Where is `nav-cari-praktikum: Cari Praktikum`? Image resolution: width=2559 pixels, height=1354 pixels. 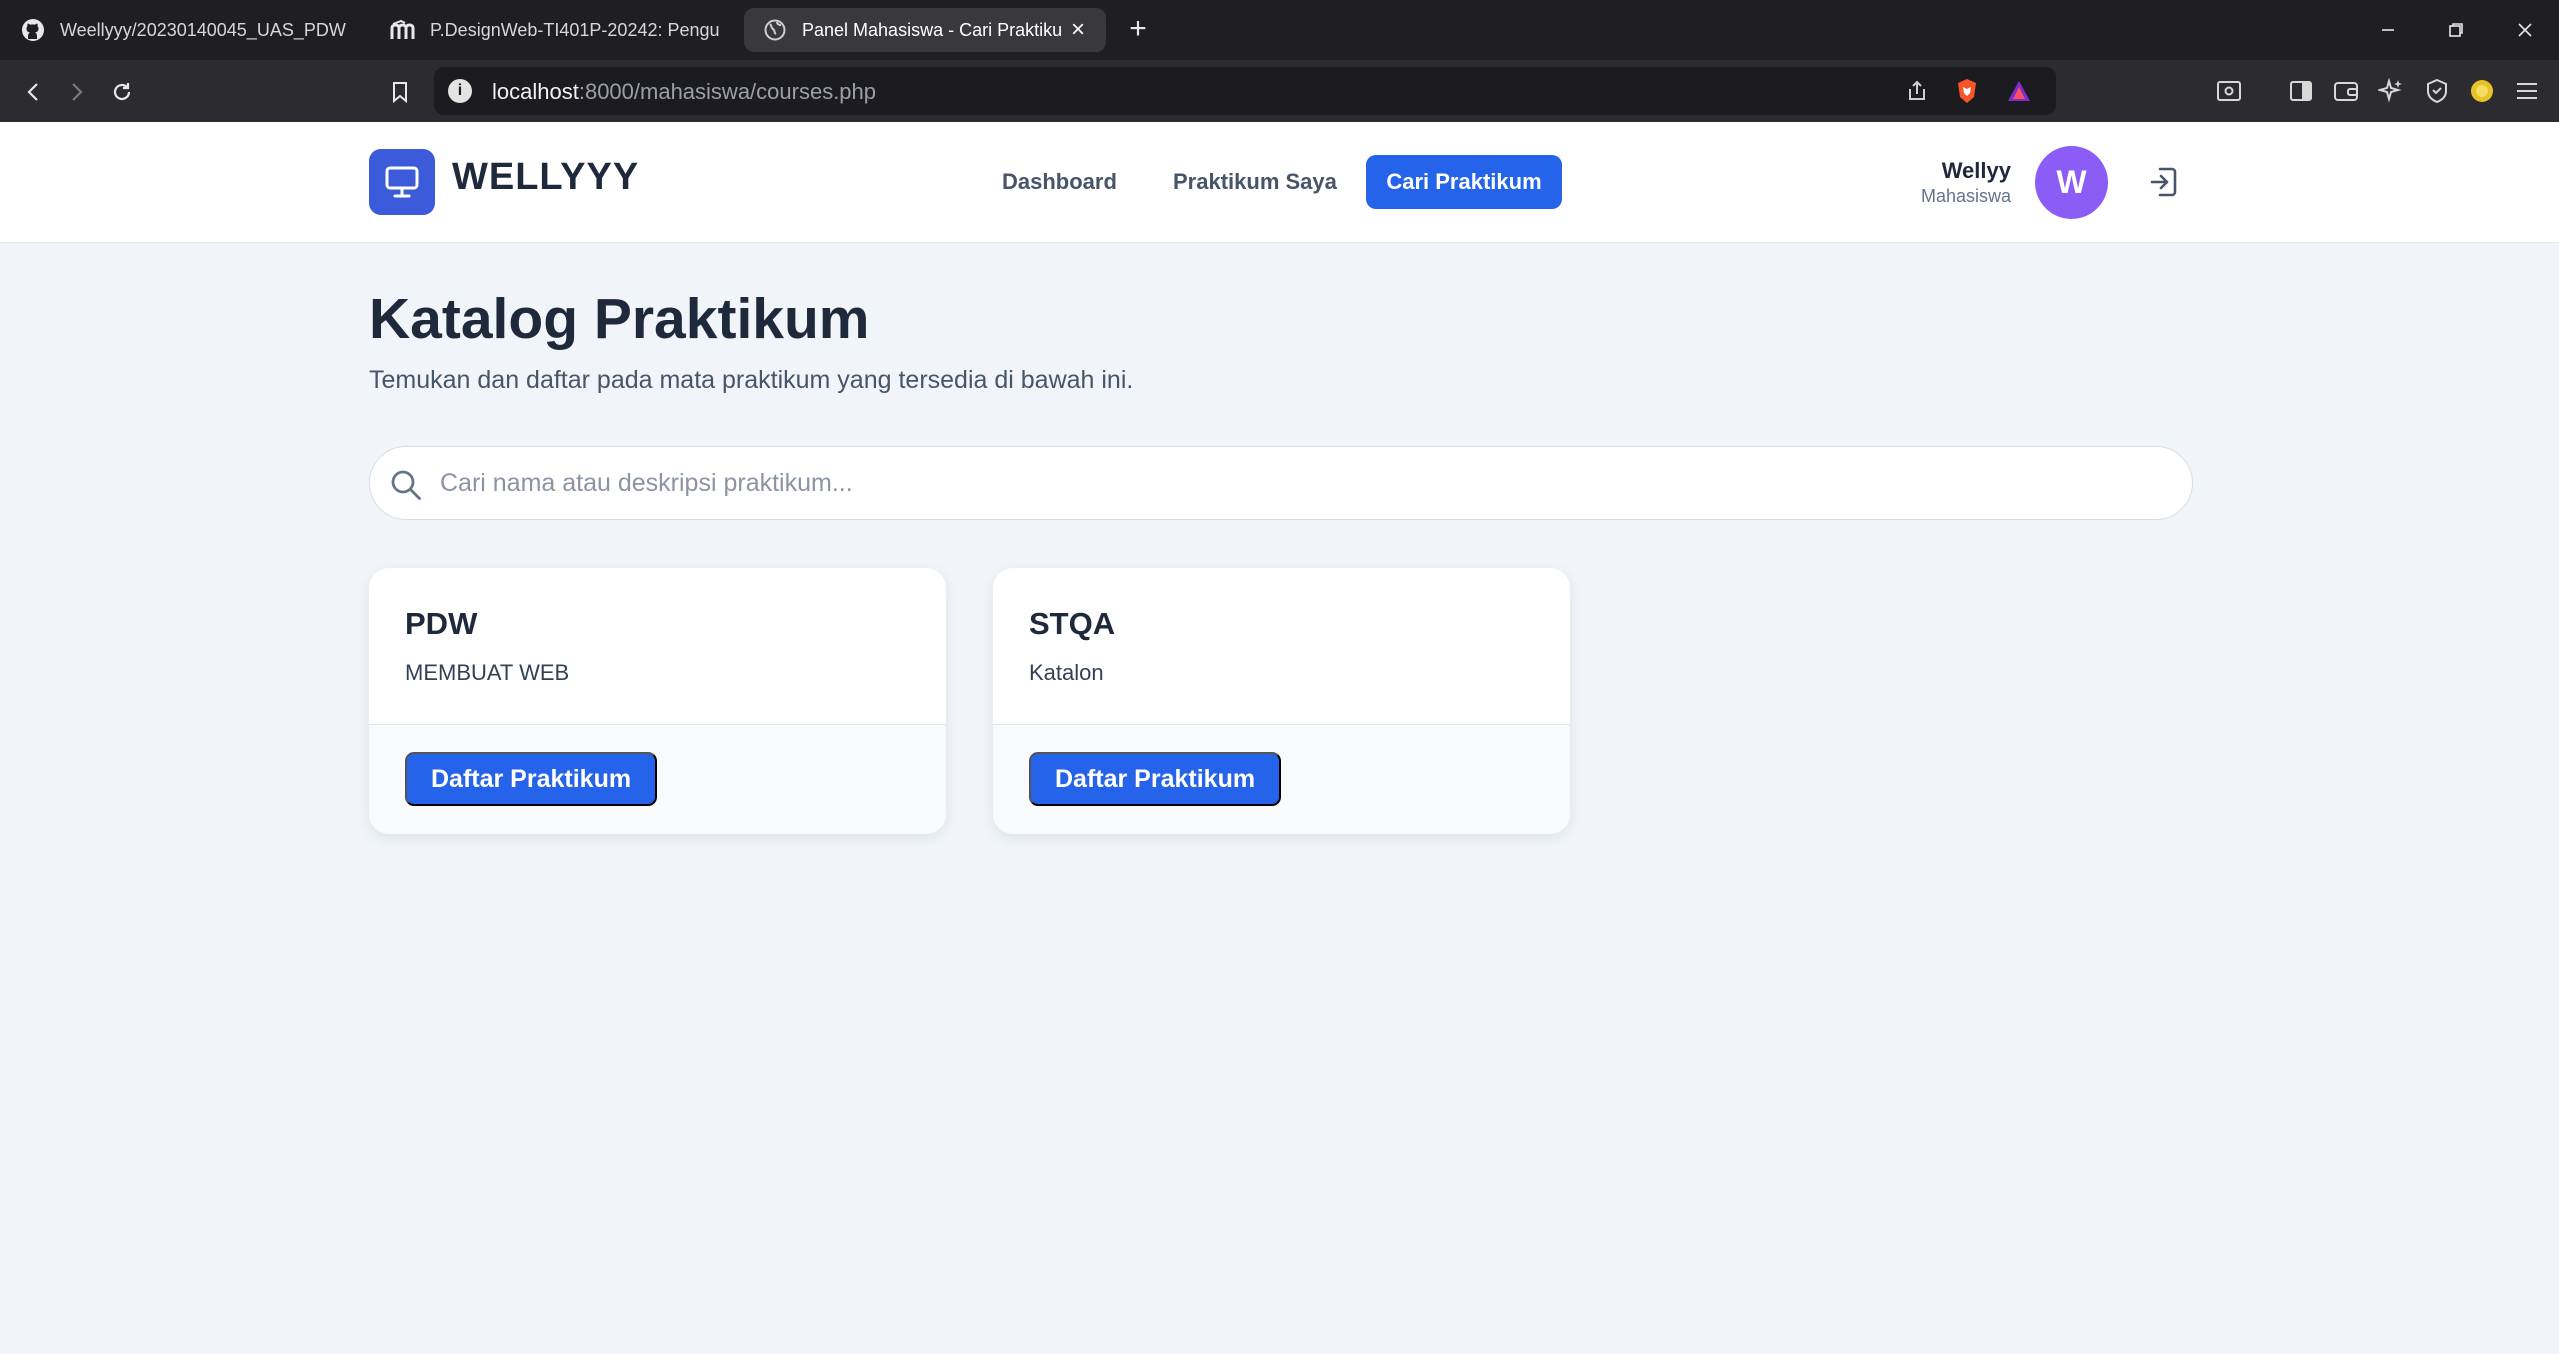
nav-cari-praktikum: Cari Praktikum is located at coordinates (1464, 182).